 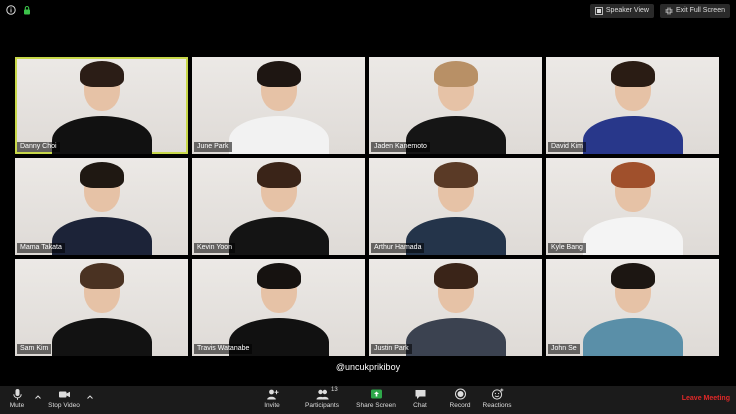 I want to click on smiley-plus-icon, so click(x=497, y=394).